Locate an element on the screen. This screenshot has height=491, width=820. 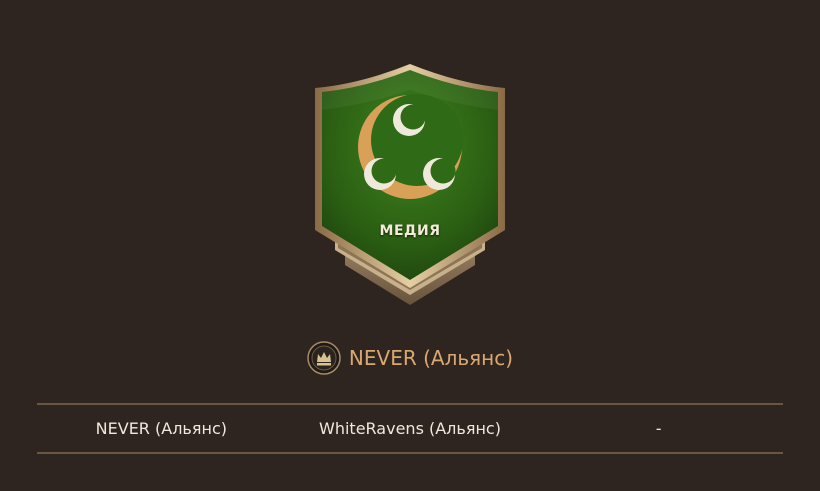
region-banner-shield is located at coordinates (410, 184).